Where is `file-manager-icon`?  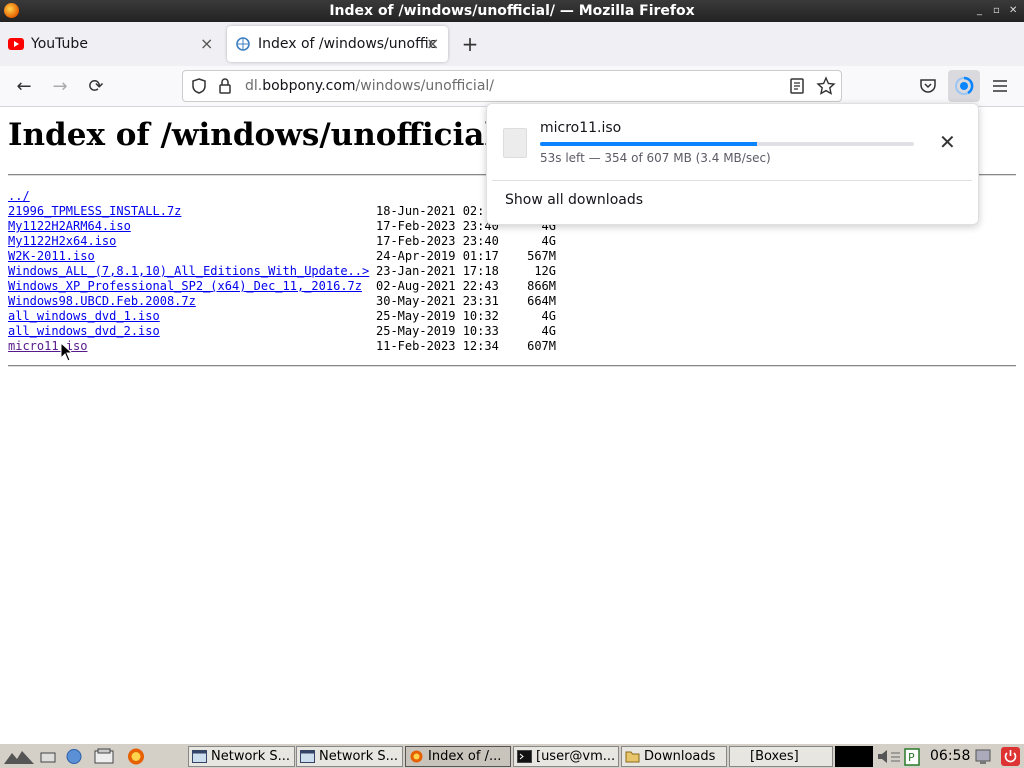 file-manager-icon is located at coordinates (104, 756).